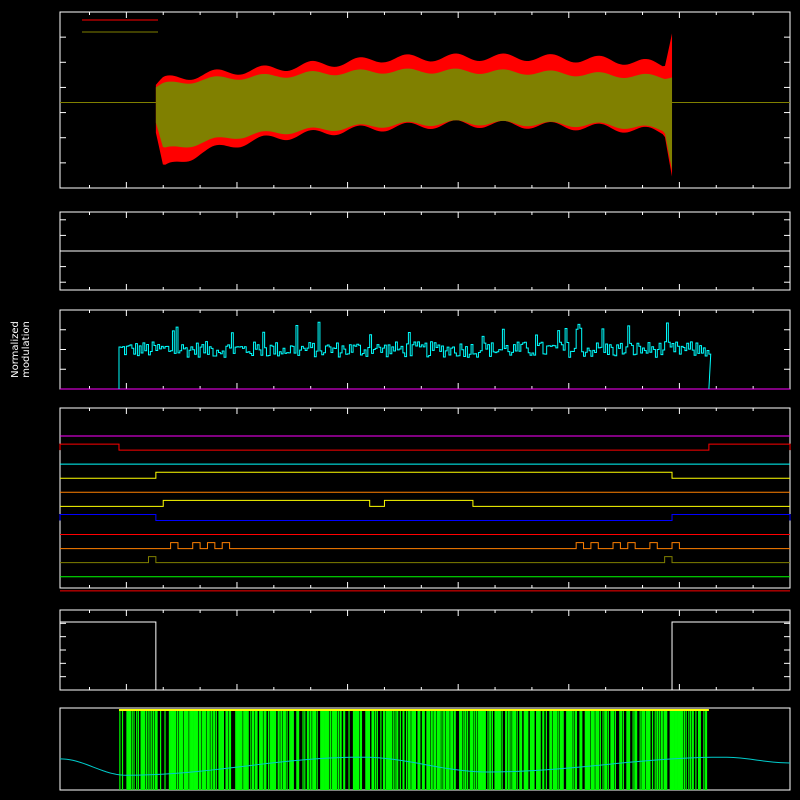 This screenshot has width=800, height=800. Describe the element at coordinates (425, 517) in the screenshot. I see `flag-line-eclipse-flag` at that location.